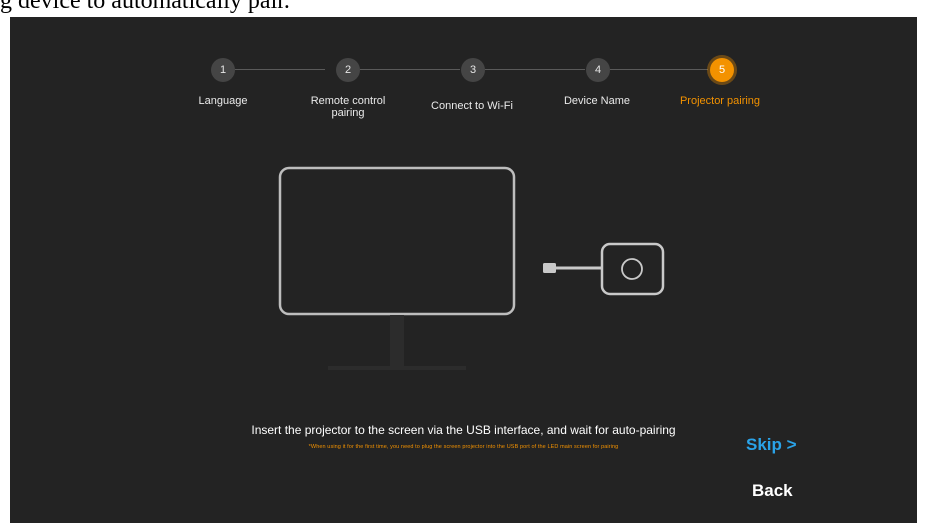 Image resolution: width=925 pixels, height=523 pixels. I want to click on monitor-icon, so click(397, 268).